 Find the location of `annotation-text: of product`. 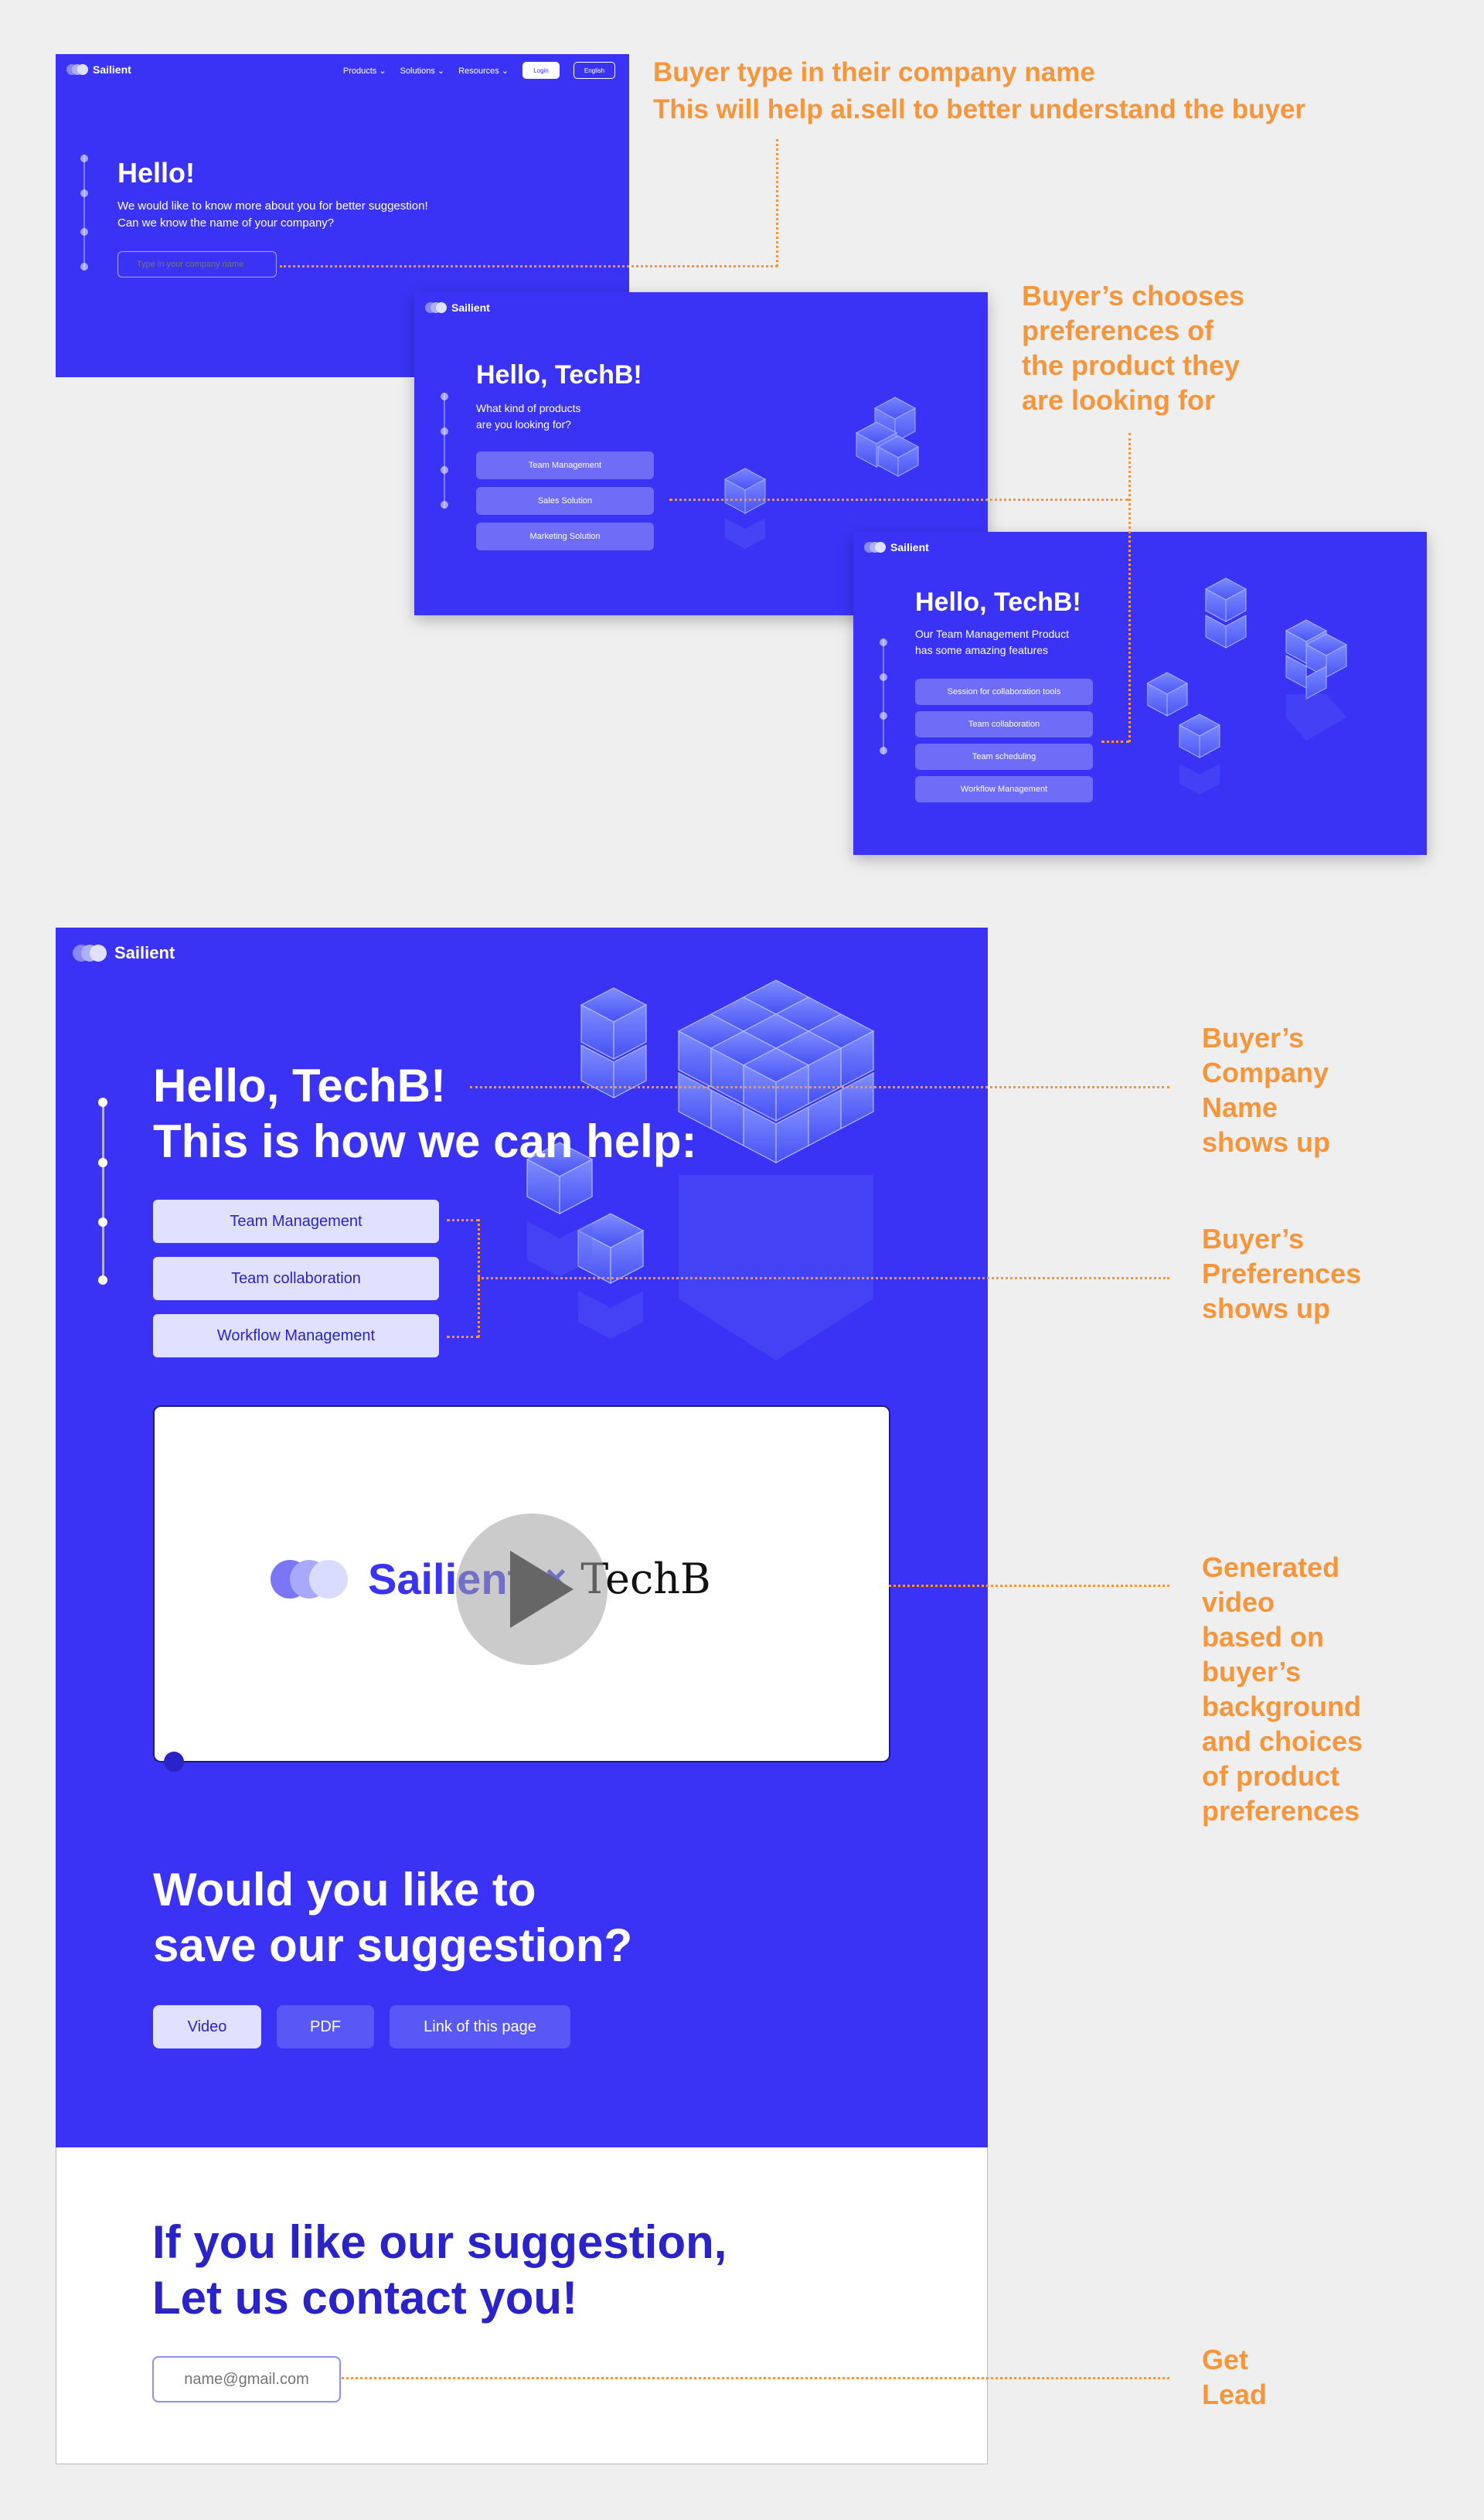

annotation-text: of product is located at coordinates (1270, 1776).